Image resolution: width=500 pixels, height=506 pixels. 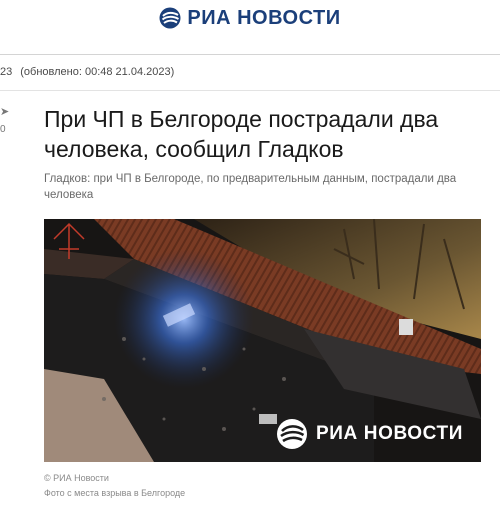 What do you see at coordinates (264, 17) in the screenshot?
I see `brand-name: РИА НОВОСТИ` at bounding box center [264, 17].